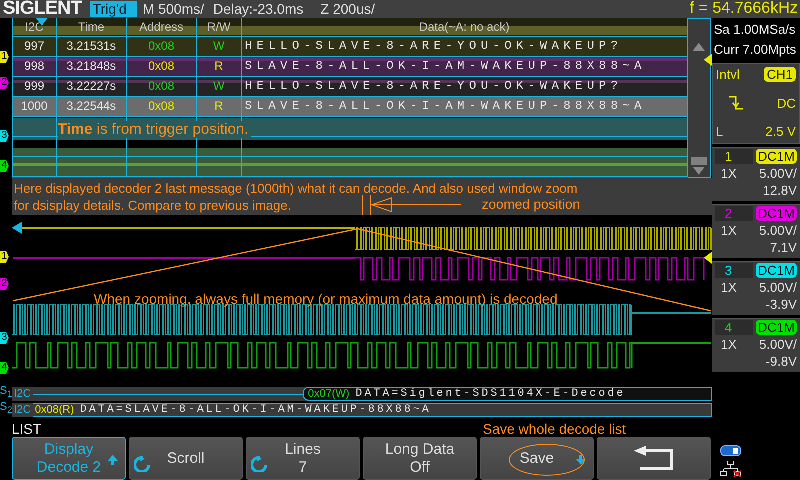 Image resolution: width=800 pixels, height=480 pixels. I want to click on offset-label: -9.8V, so click(780, 361).